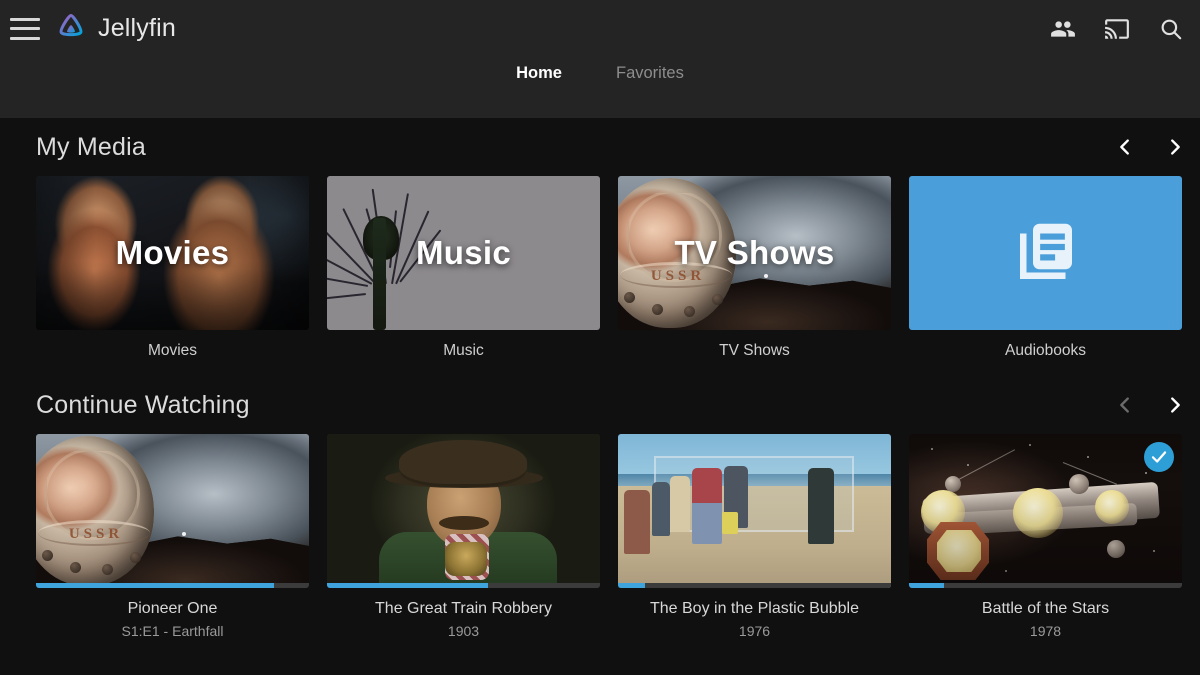 This screenshot has height=675, width=1200. I want to click on library-overlay-title: Movies, so click(172, 252).